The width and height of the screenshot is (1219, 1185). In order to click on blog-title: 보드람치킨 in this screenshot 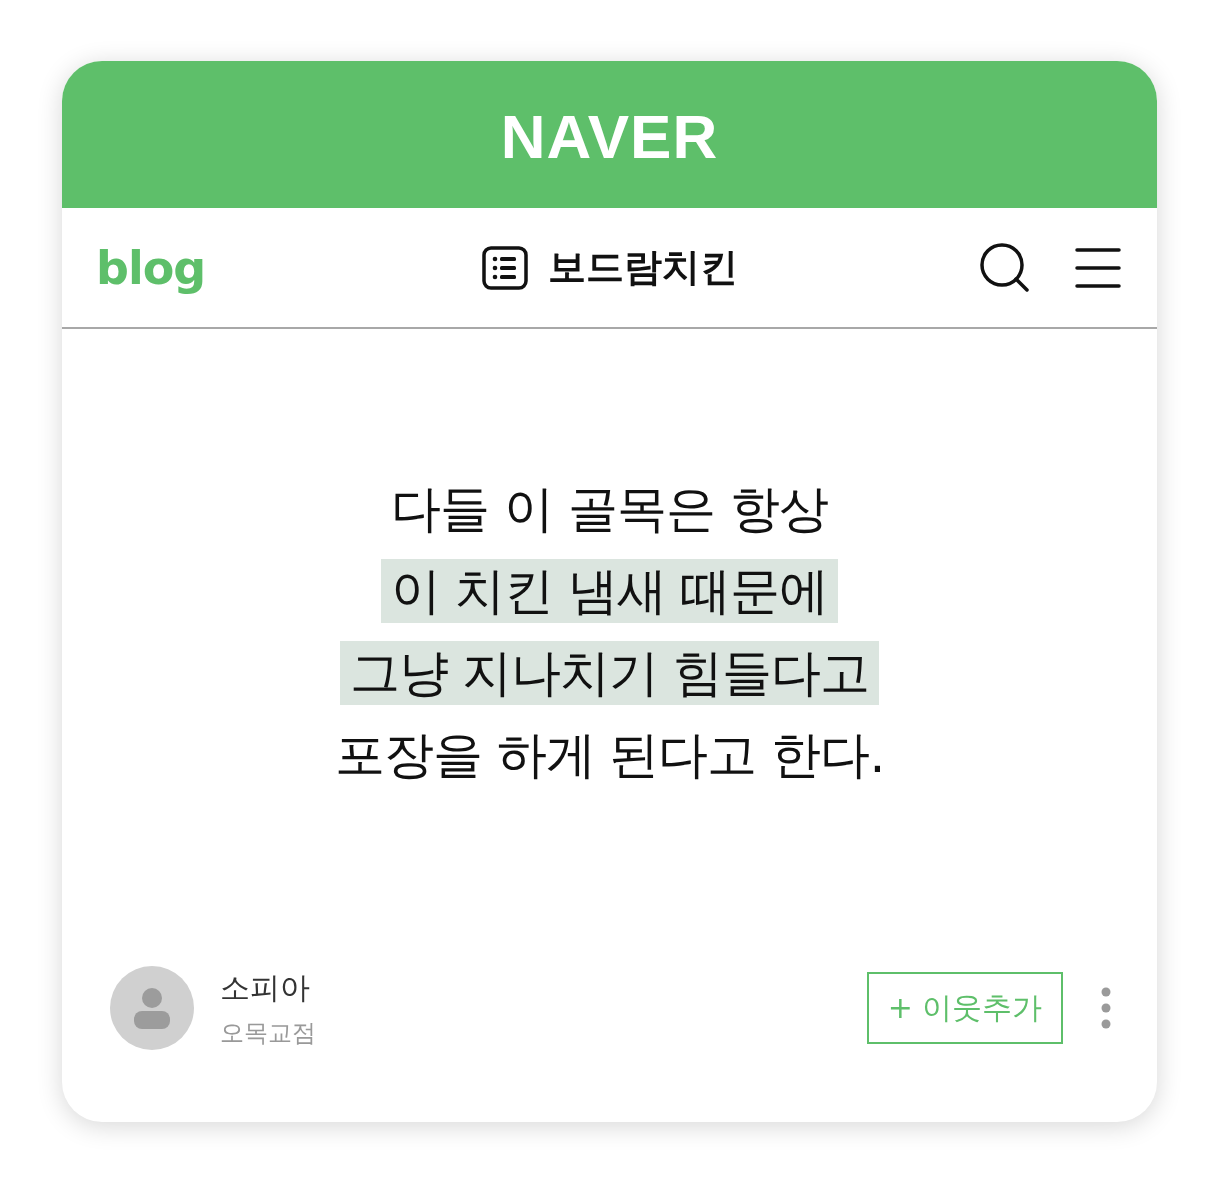, I will do `click(642, 267)`.